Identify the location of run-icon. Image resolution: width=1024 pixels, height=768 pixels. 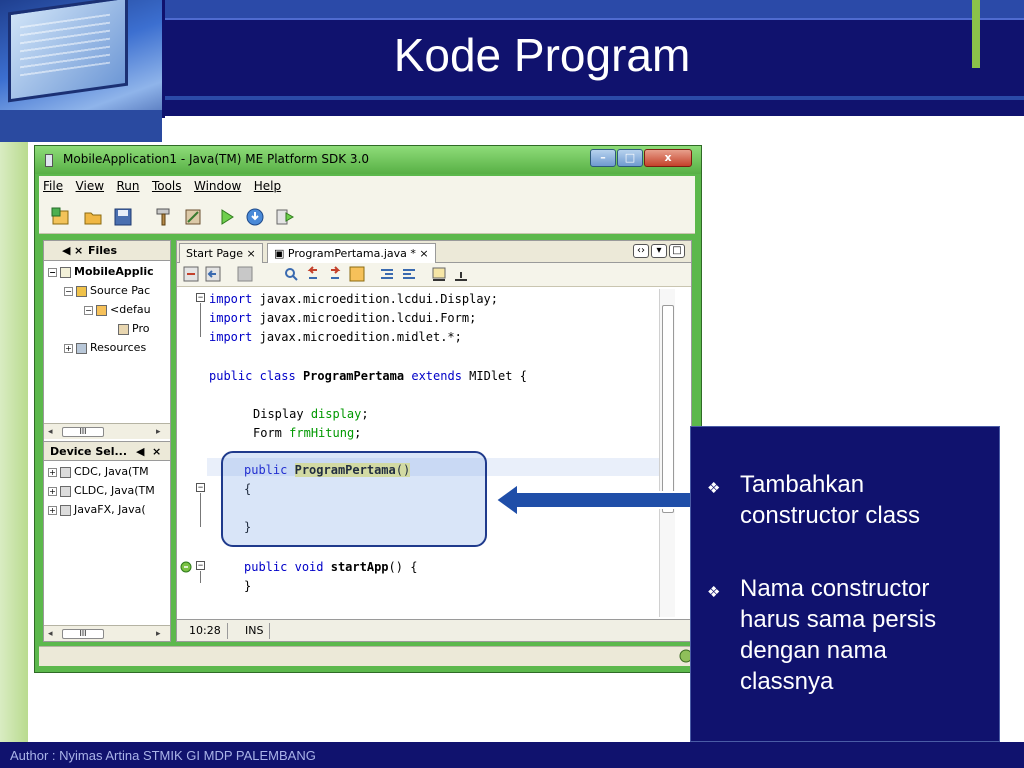
(227, 217).